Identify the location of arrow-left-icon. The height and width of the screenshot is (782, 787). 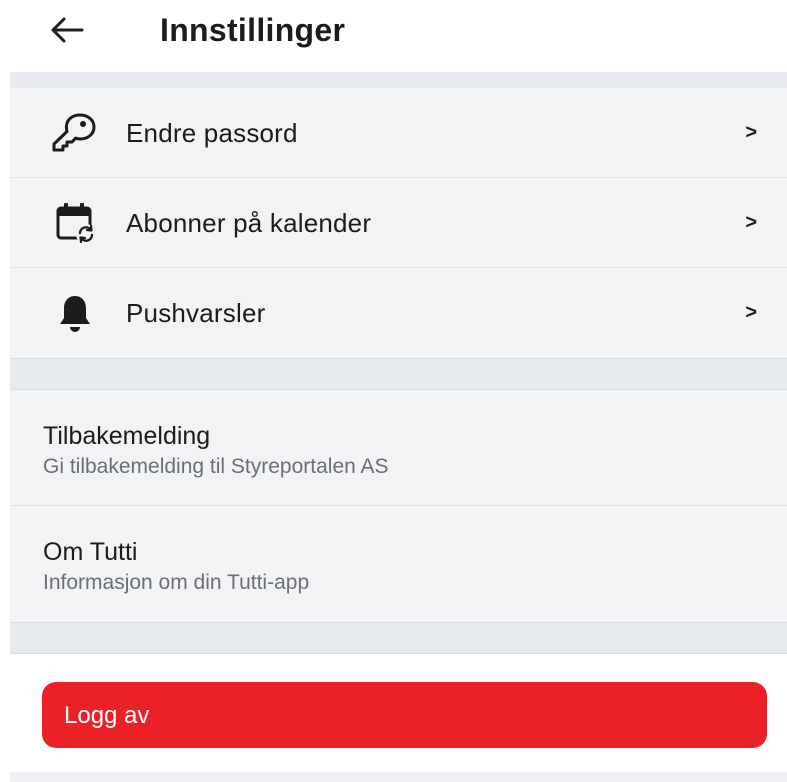
(67, 30).